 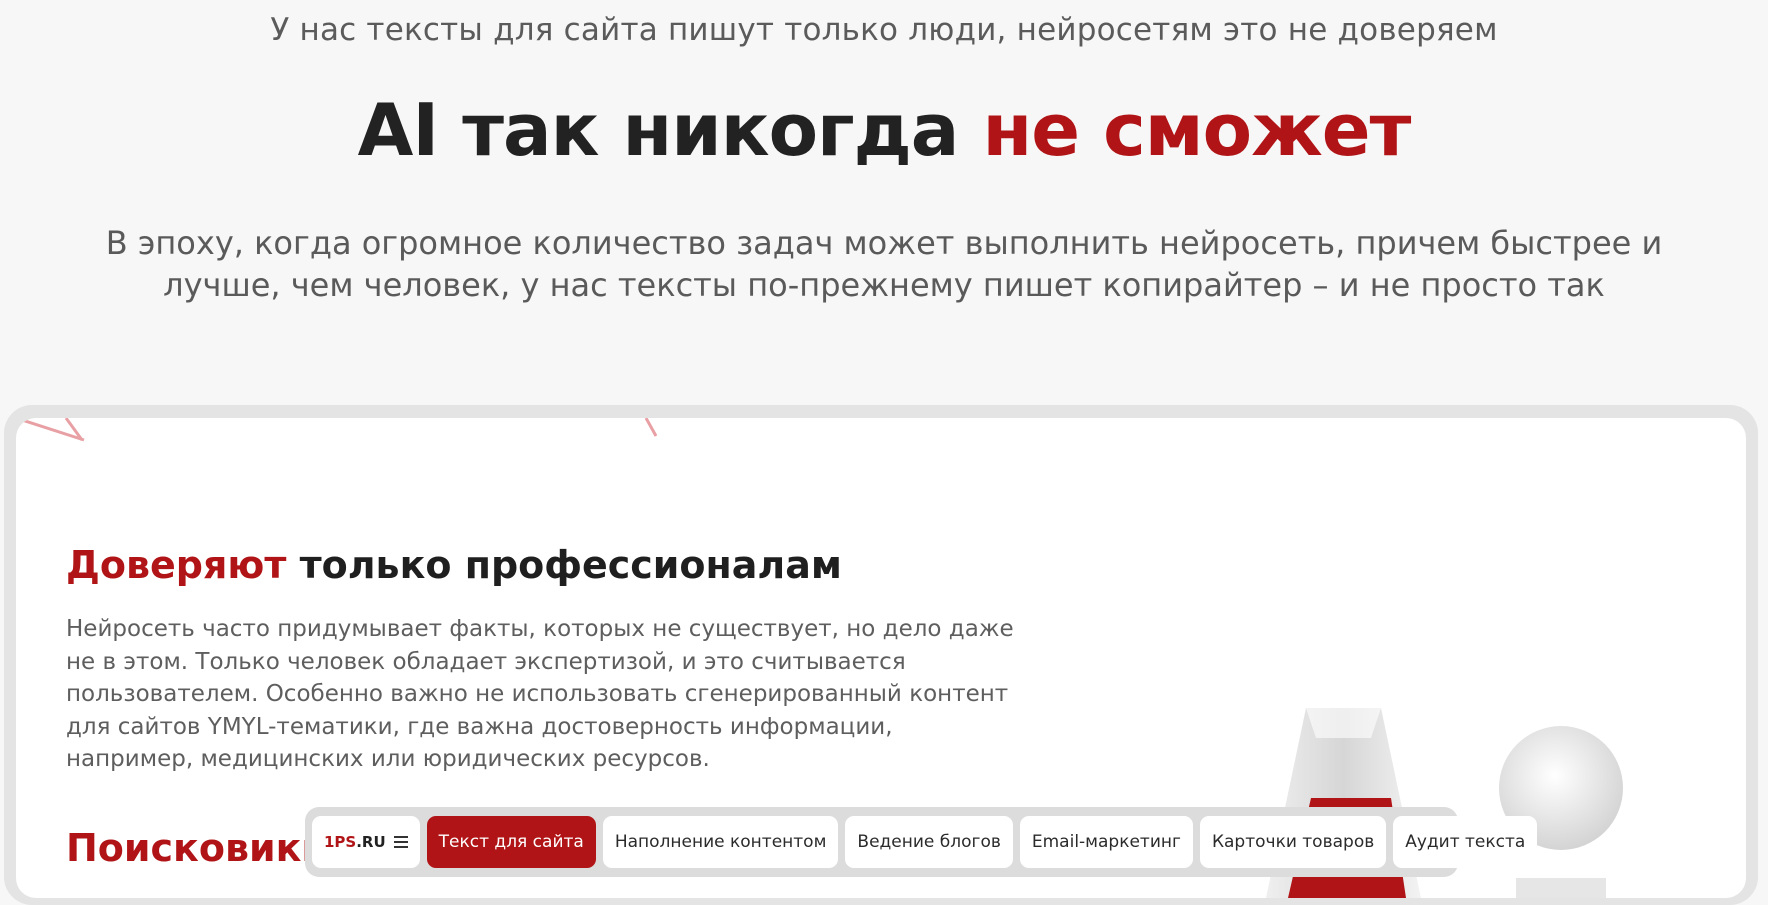 What do you see at coordinates (400, 842) in the screenshot?
I see `menu-icon` at bounding box center [400, 842].